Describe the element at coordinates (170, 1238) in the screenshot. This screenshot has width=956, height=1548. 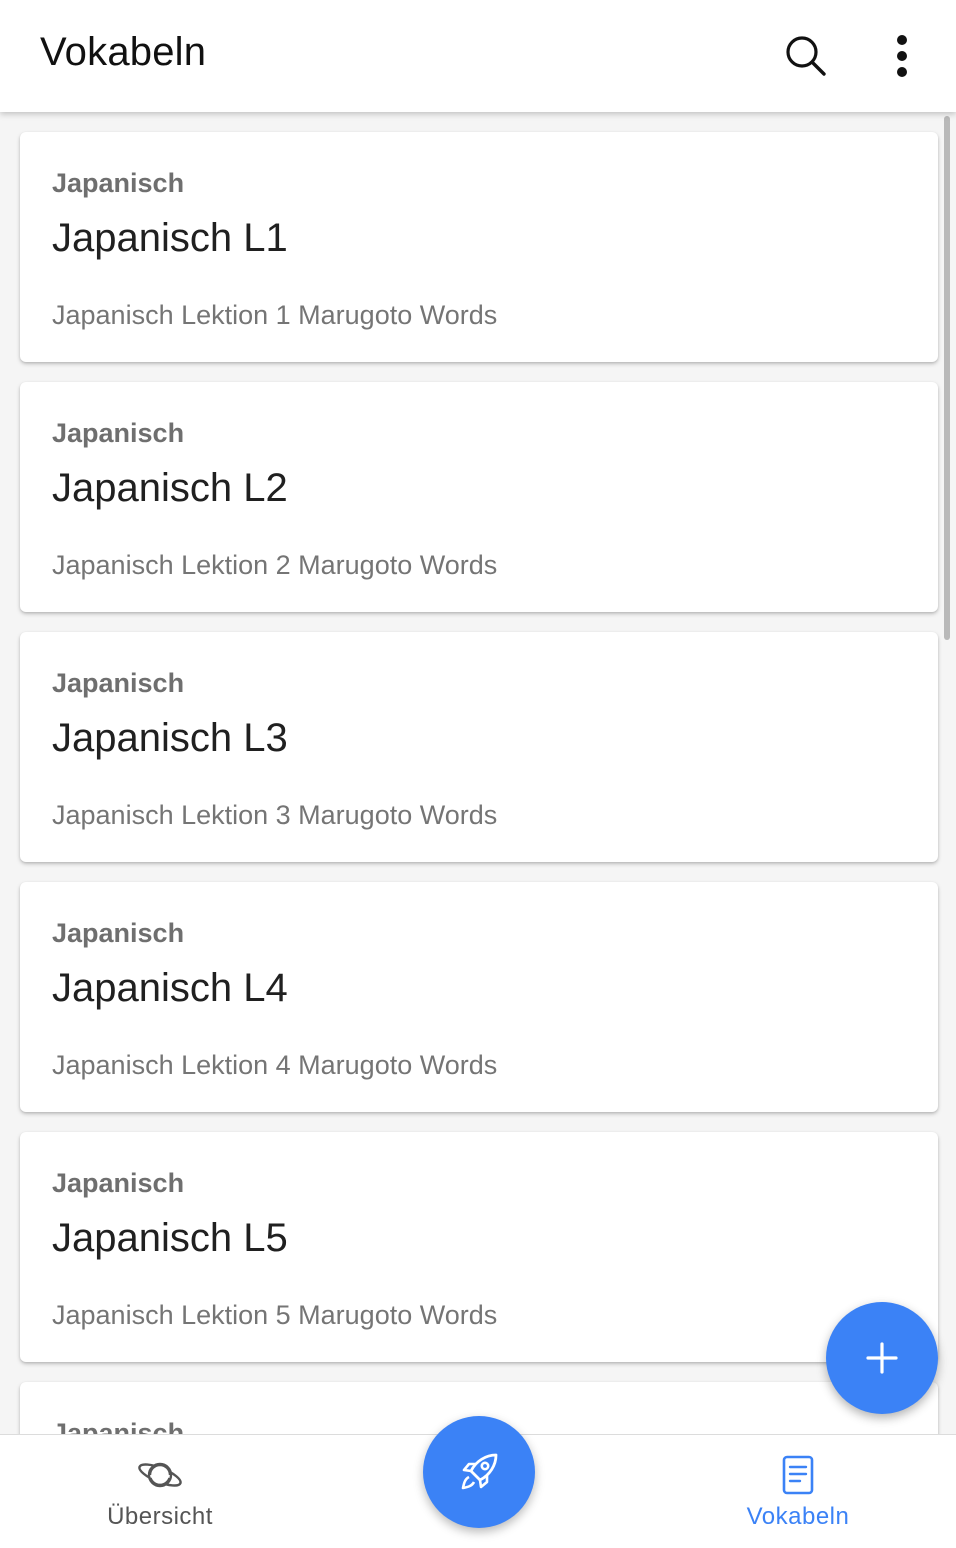
I see `card-title: Japanisch L5` at that location.